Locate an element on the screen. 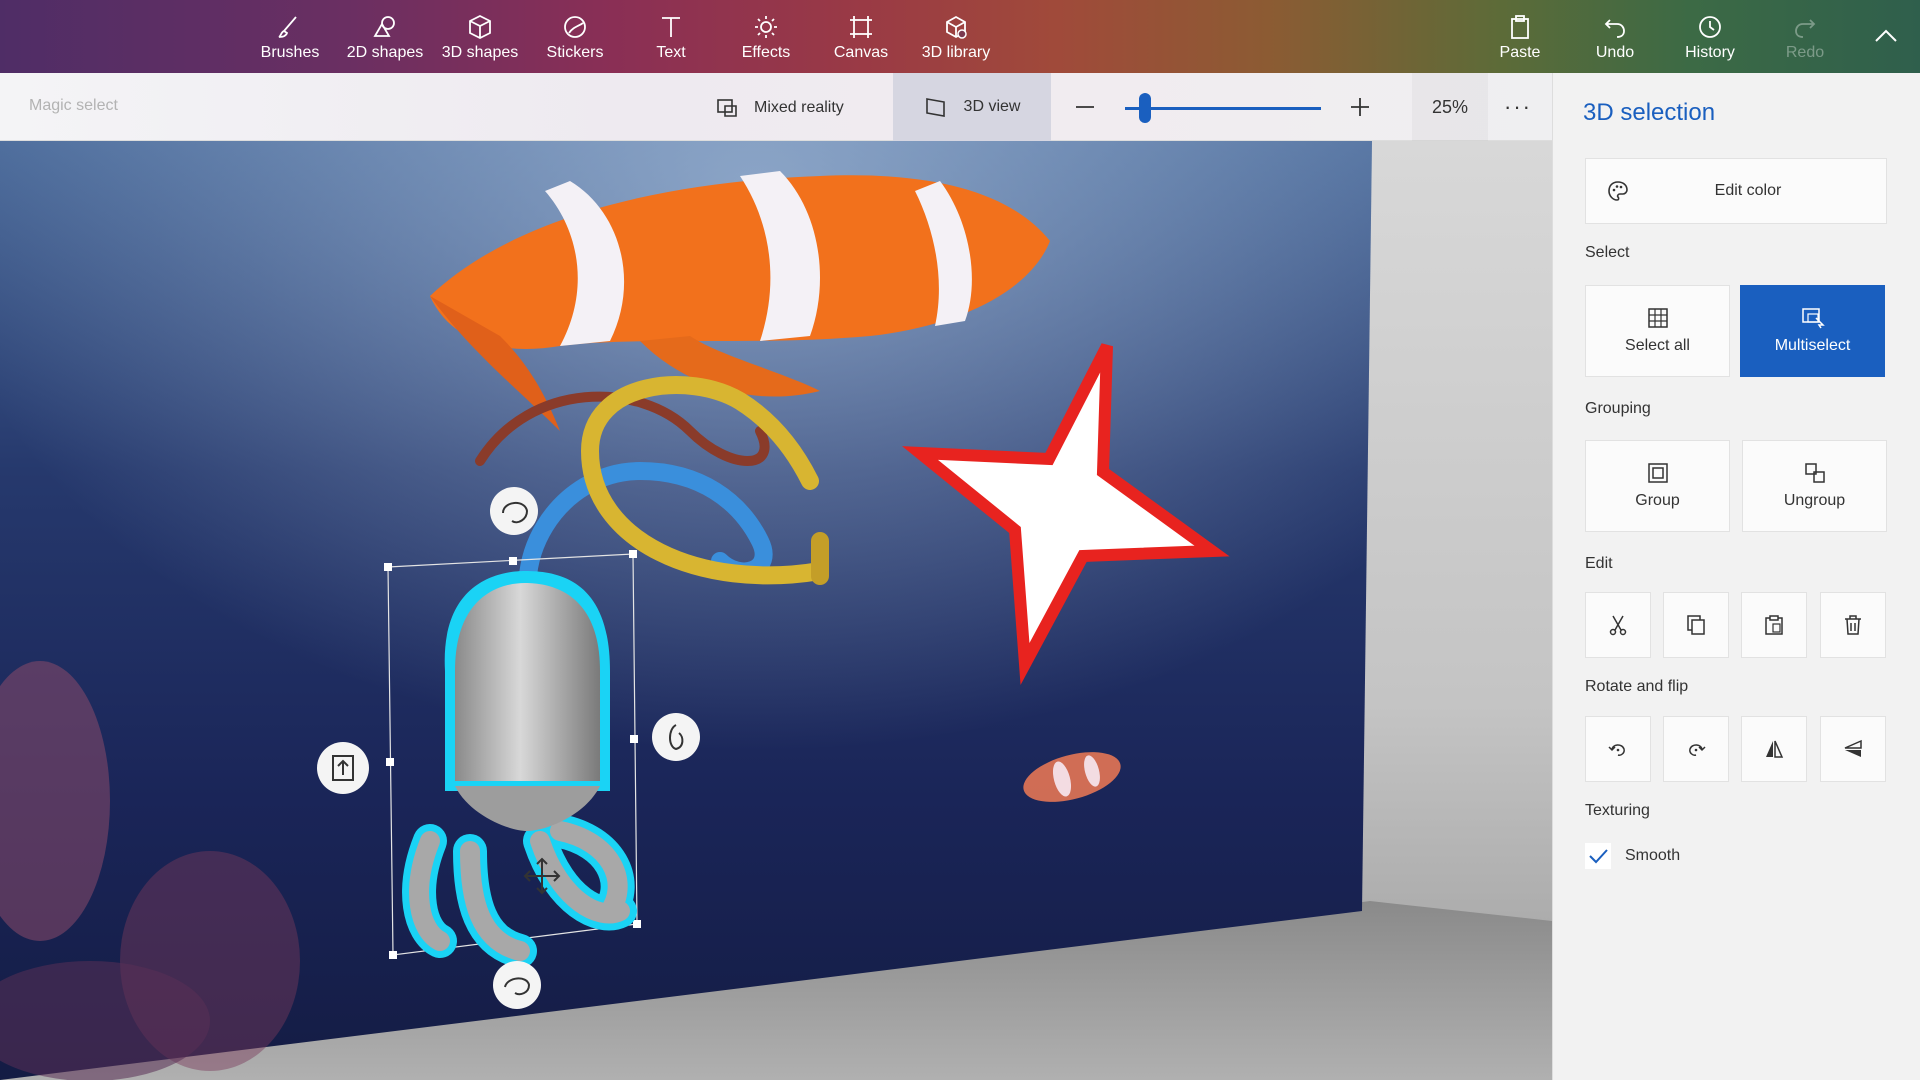  smooth-checkbox is located at coordinates (1598, 856).